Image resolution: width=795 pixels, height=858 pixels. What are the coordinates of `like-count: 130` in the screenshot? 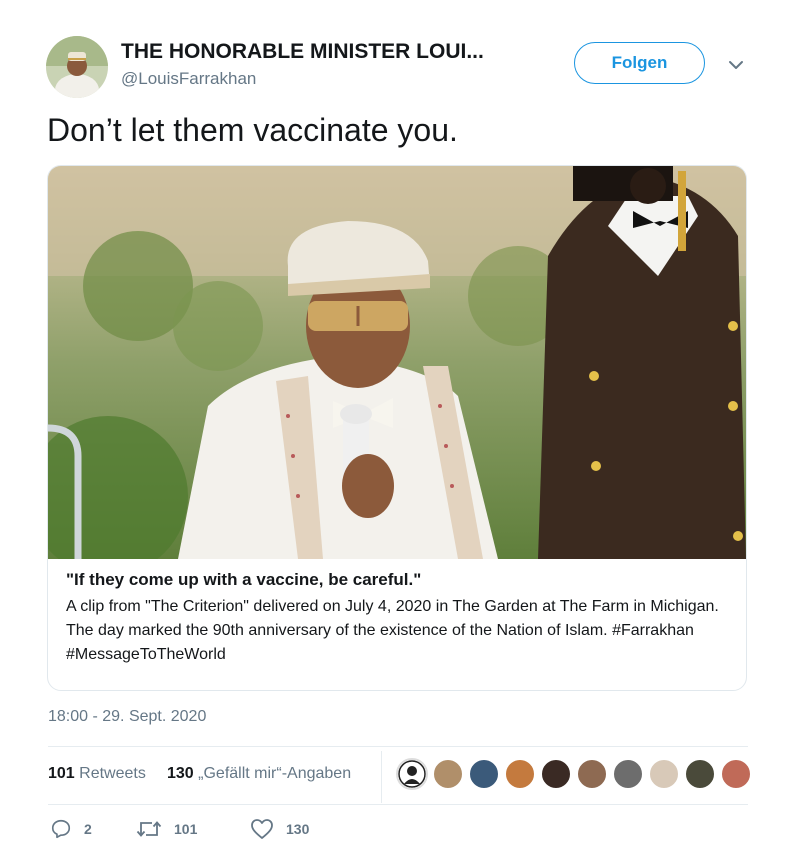 It's located at (298, 829).